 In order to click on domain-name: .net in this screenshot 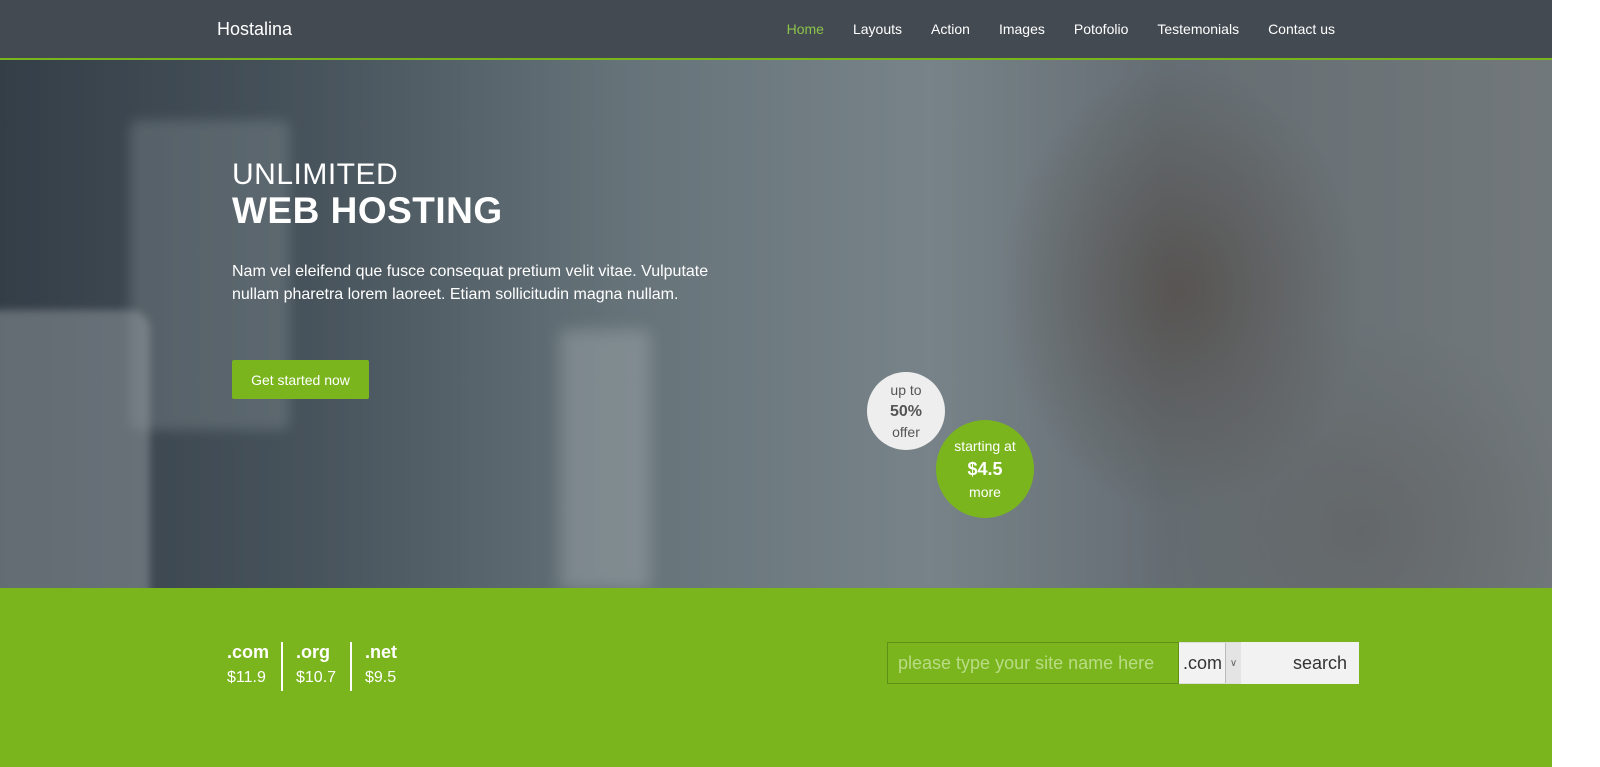, I will do `click(381, 652)`.